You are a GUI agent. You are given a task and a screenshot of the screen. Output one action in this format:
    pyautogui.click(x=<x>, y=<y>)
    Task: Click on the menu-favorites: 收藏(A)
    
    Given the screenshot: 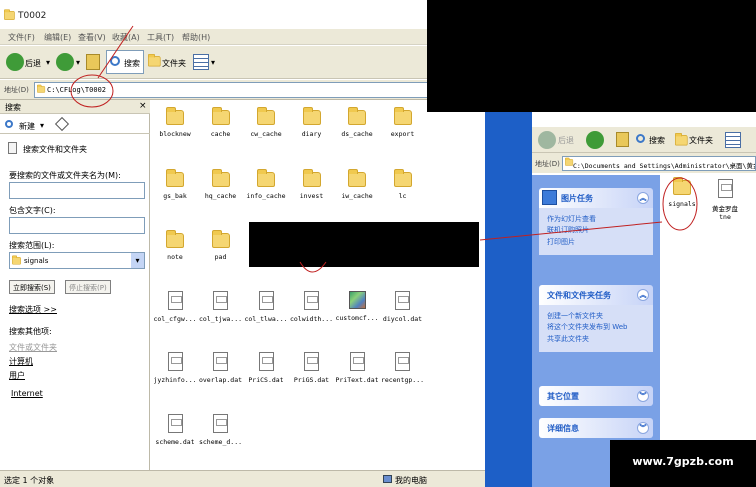 What is the action you would take?
    pyautogui.click(x=126, y=37)
    